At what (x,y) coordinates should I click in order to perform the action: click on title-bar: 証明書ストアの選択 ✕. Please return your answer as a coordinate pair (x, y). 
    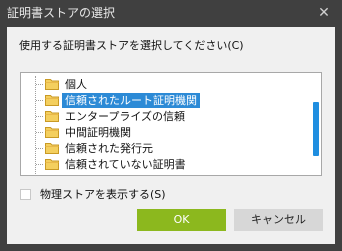
    Looking at the image, I should click on (171, 13).